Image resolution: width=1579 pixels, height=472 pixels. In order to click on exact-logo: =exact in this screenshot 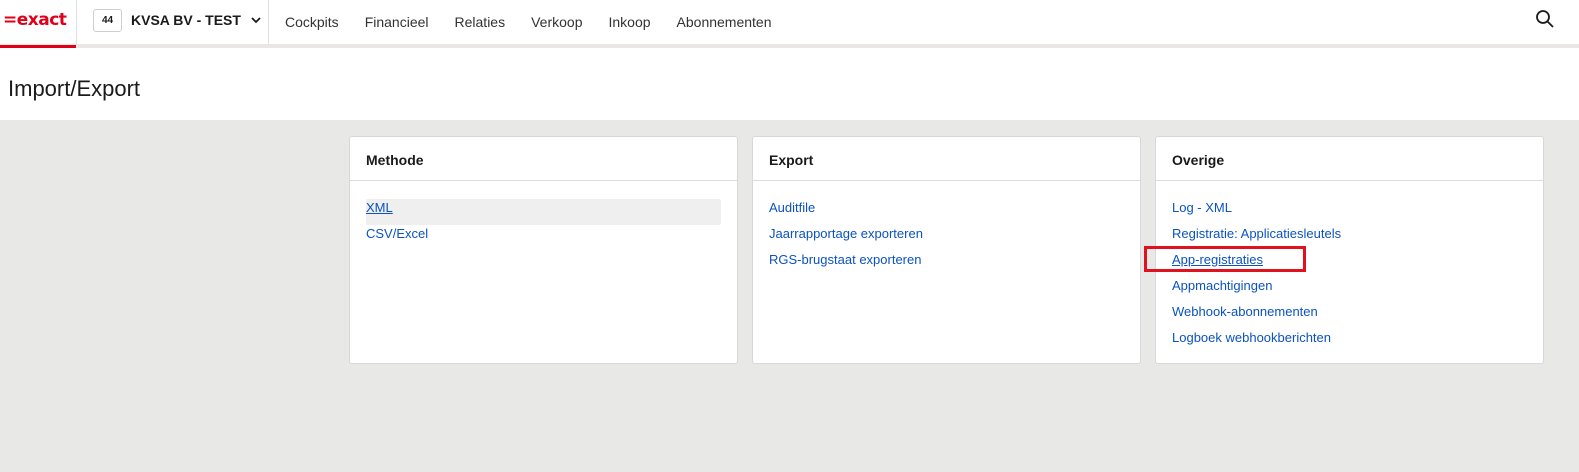, I will do `click(38, 24)`.